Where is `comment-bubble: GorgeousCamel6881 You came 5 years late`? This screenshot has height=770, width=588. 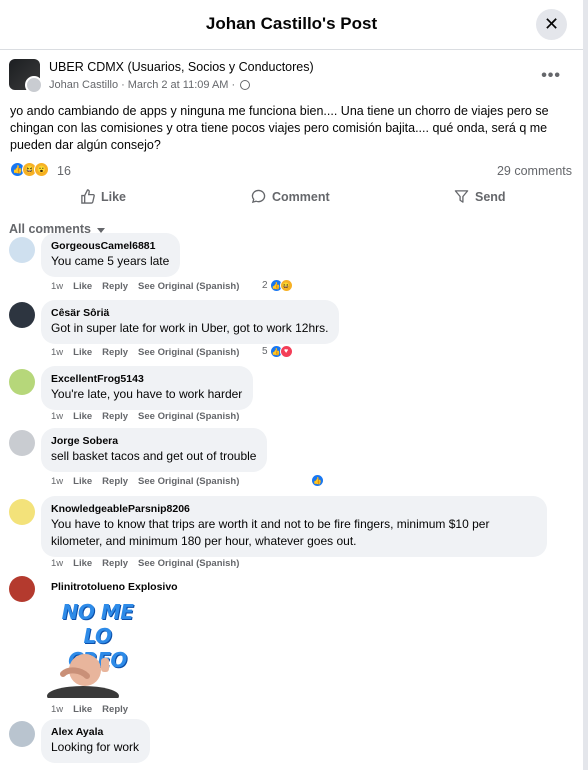
comment-bubble: GorgeousCamel6881 You came 5 years late is located at coordinates (111, 255).